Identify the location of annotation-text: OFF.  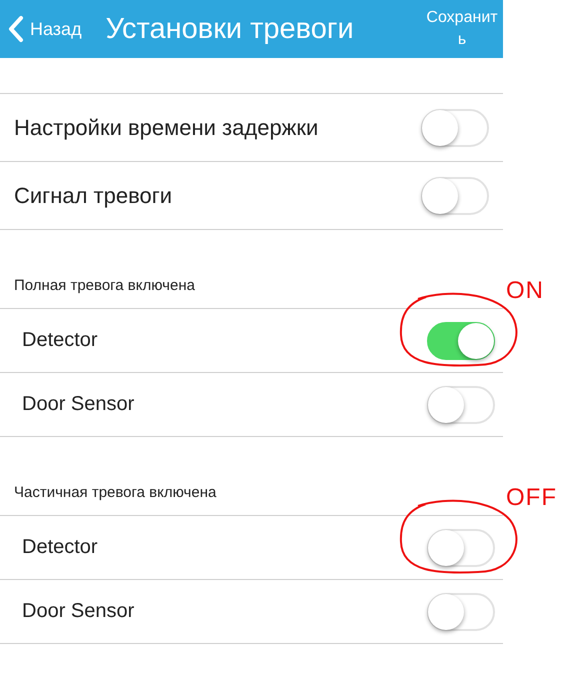
(531, 498).